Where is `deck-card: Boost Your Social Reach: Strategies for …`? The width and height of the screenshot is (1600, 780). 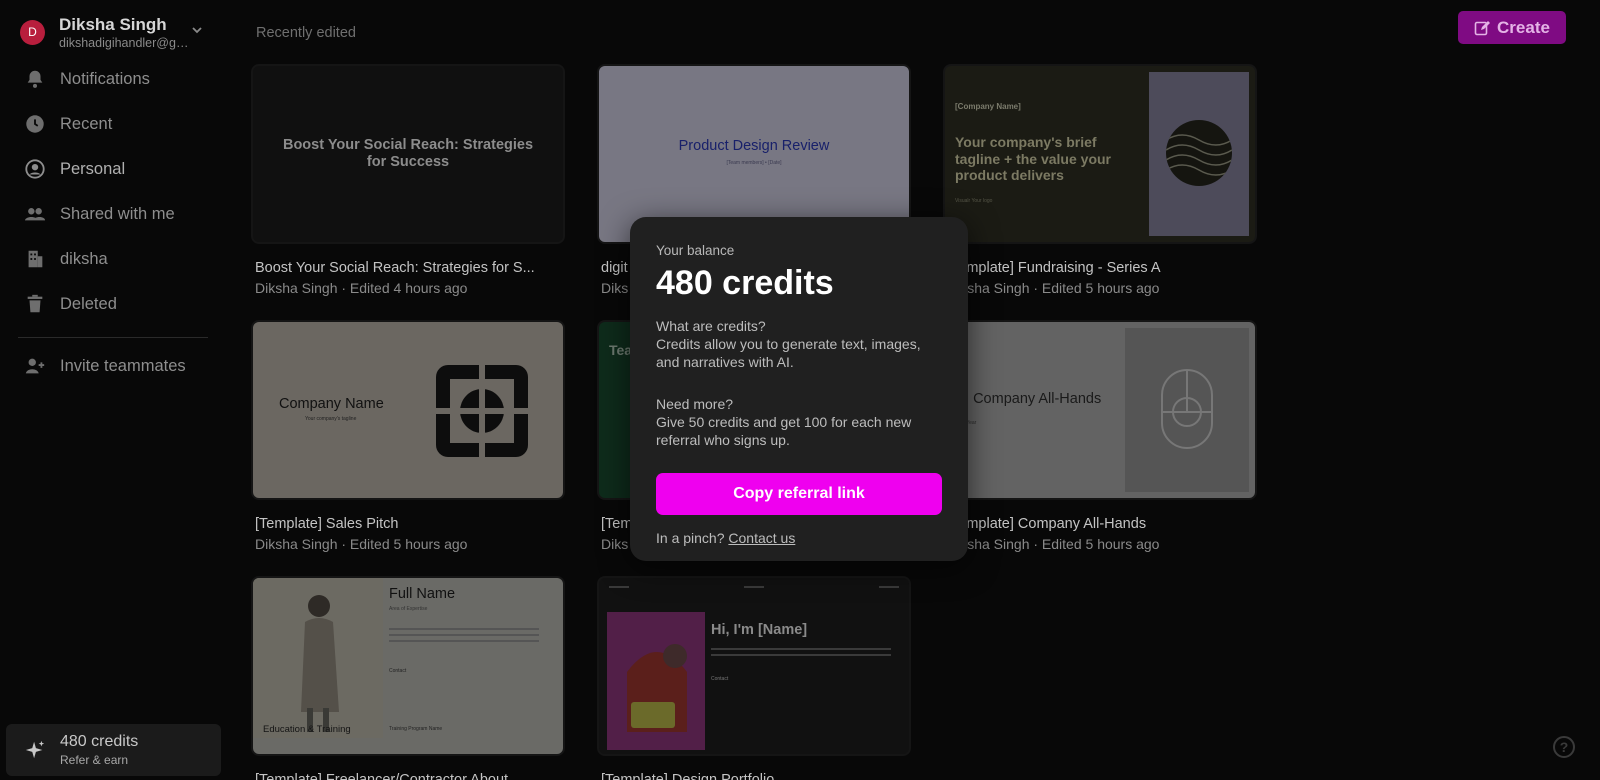 deck-card: Boost Your Social Reach: Strategies for … is located at coordinates (408, 180).